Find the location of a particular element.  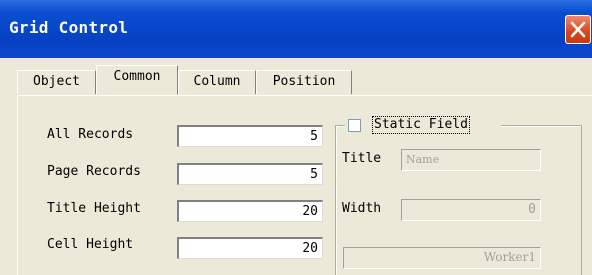

close-button is located at coordinates (578, 29).